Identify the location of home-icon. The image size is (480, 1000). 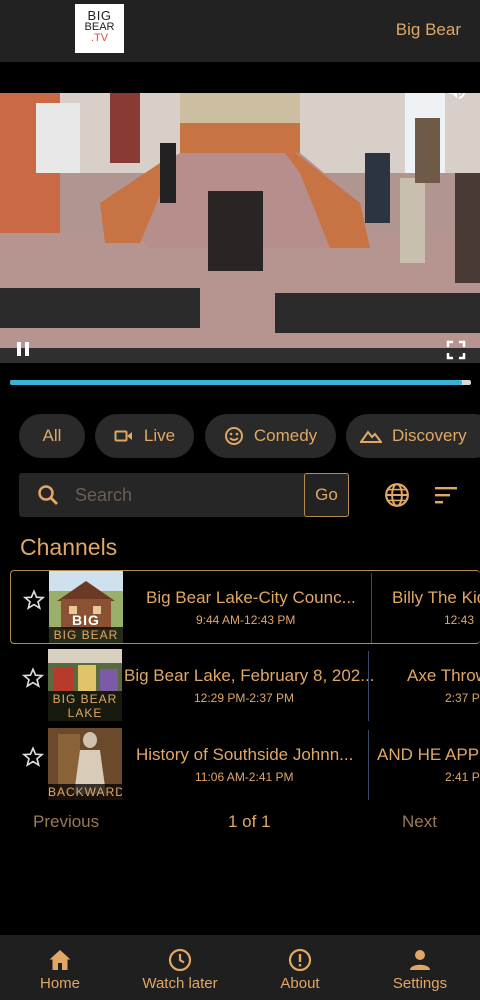
(60, 960).